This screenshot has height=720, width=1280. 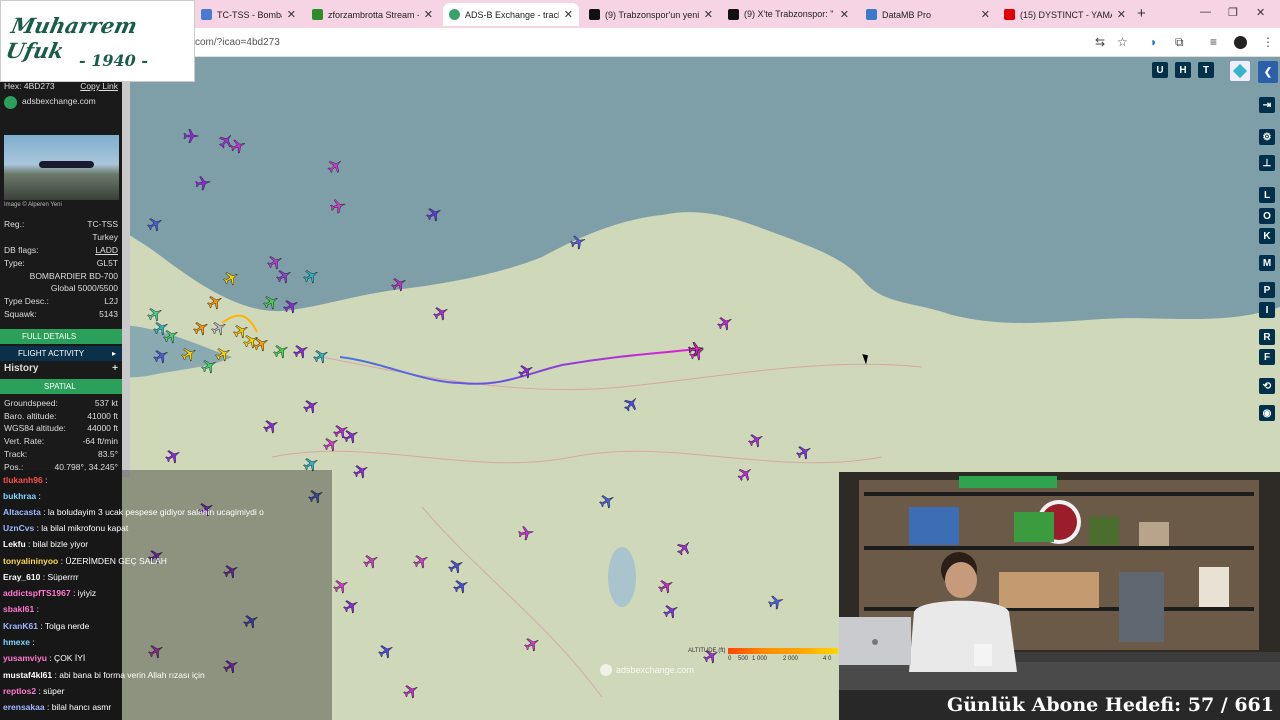 What do you see at coordinates (1160, 70) in the screenshot?
I see `map-button-u: U` at bounding box center [1160, 70].